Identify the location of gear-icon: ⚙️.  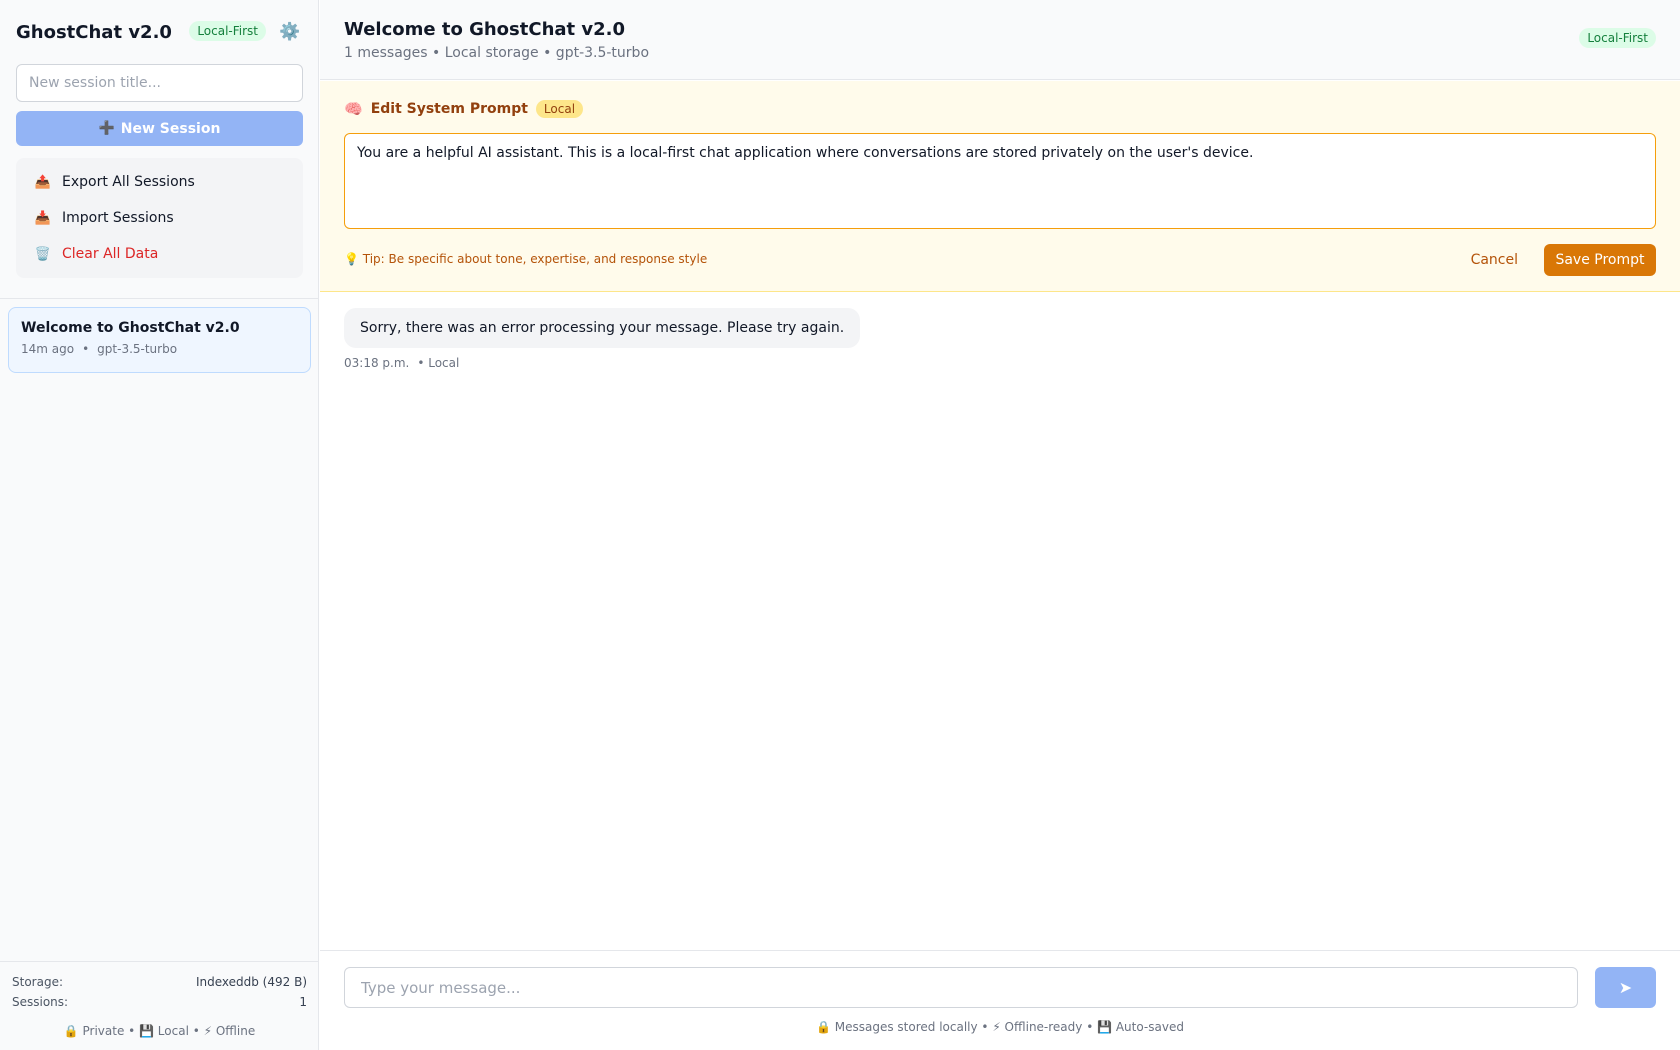
(290, 32).